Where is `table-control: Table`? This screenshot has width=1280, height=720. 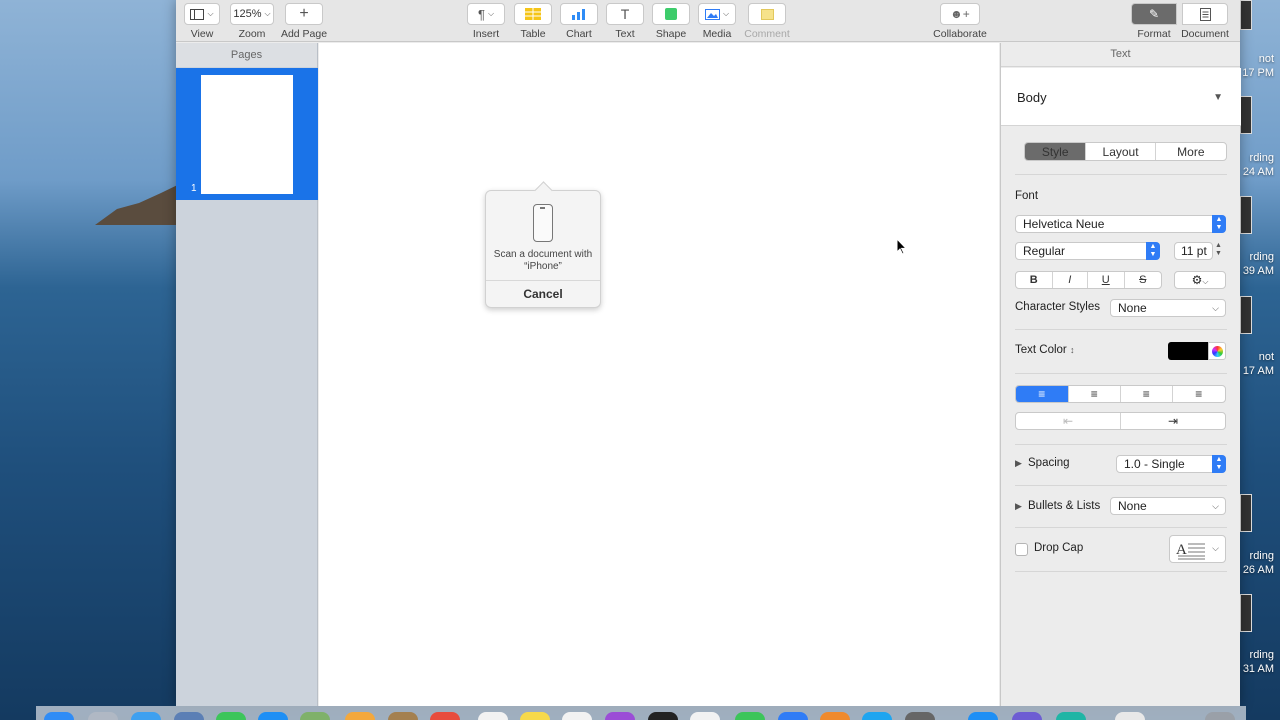 table-control: Table is located at coordinates (533, 20).